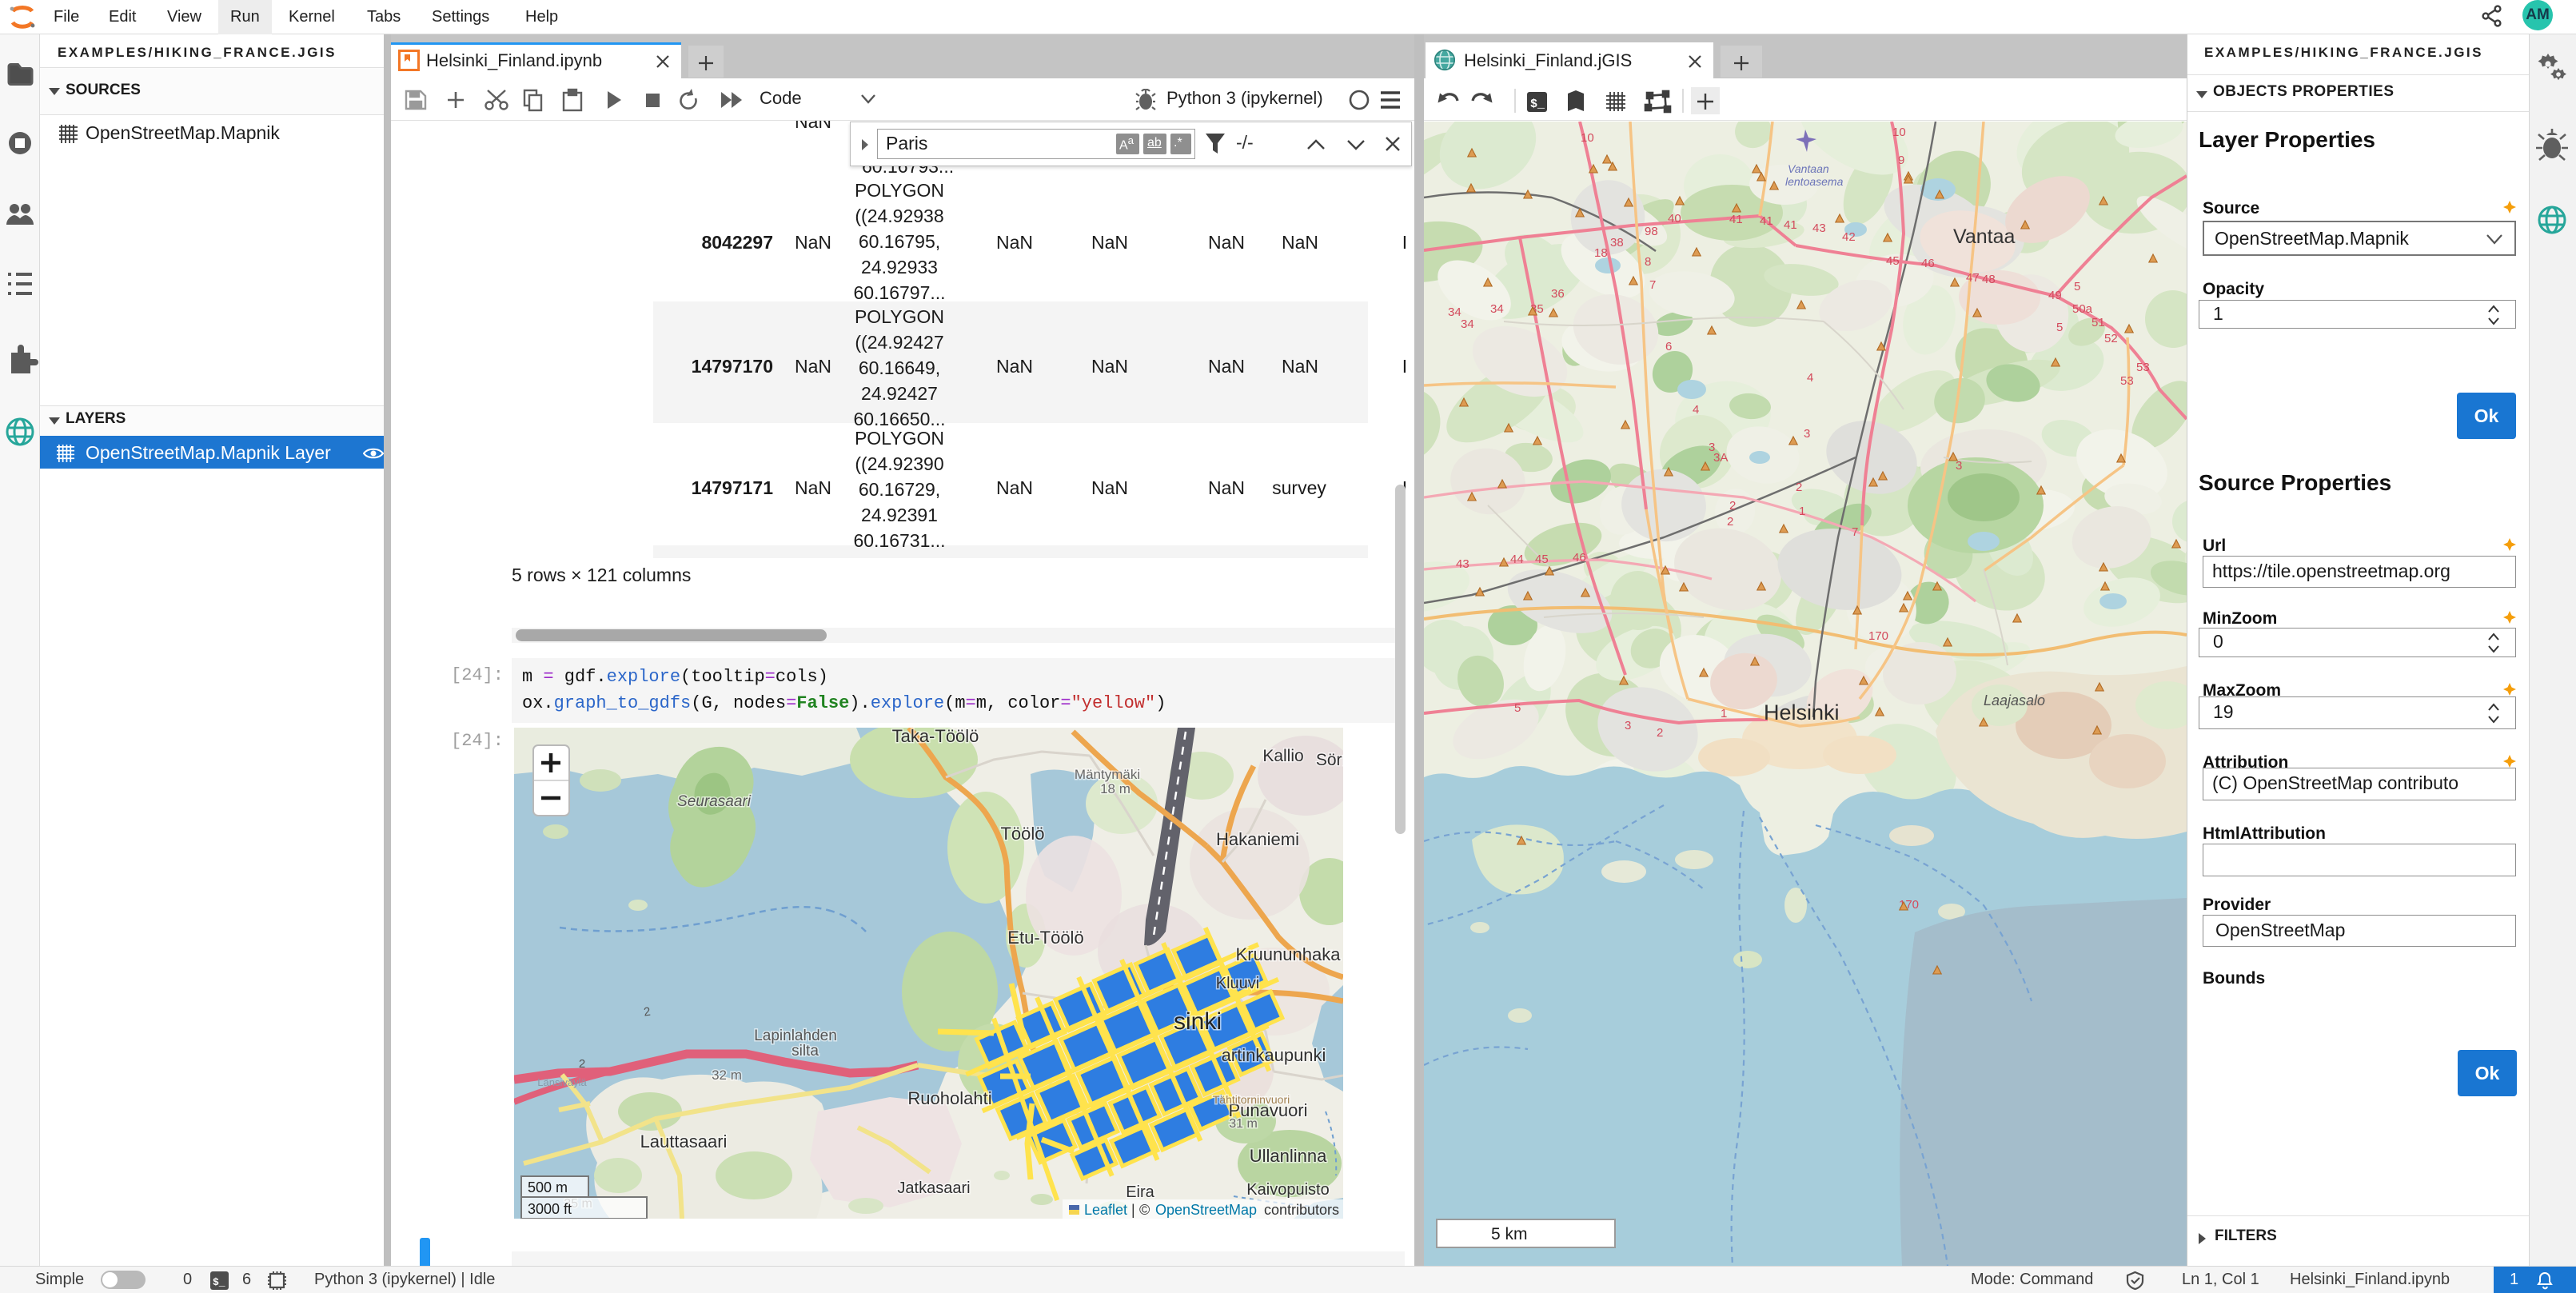 Image resolution: width=2576 pixels, height=1293 pixels. I want to click on svg-text: Taka-Töölö, so click(936, 737).